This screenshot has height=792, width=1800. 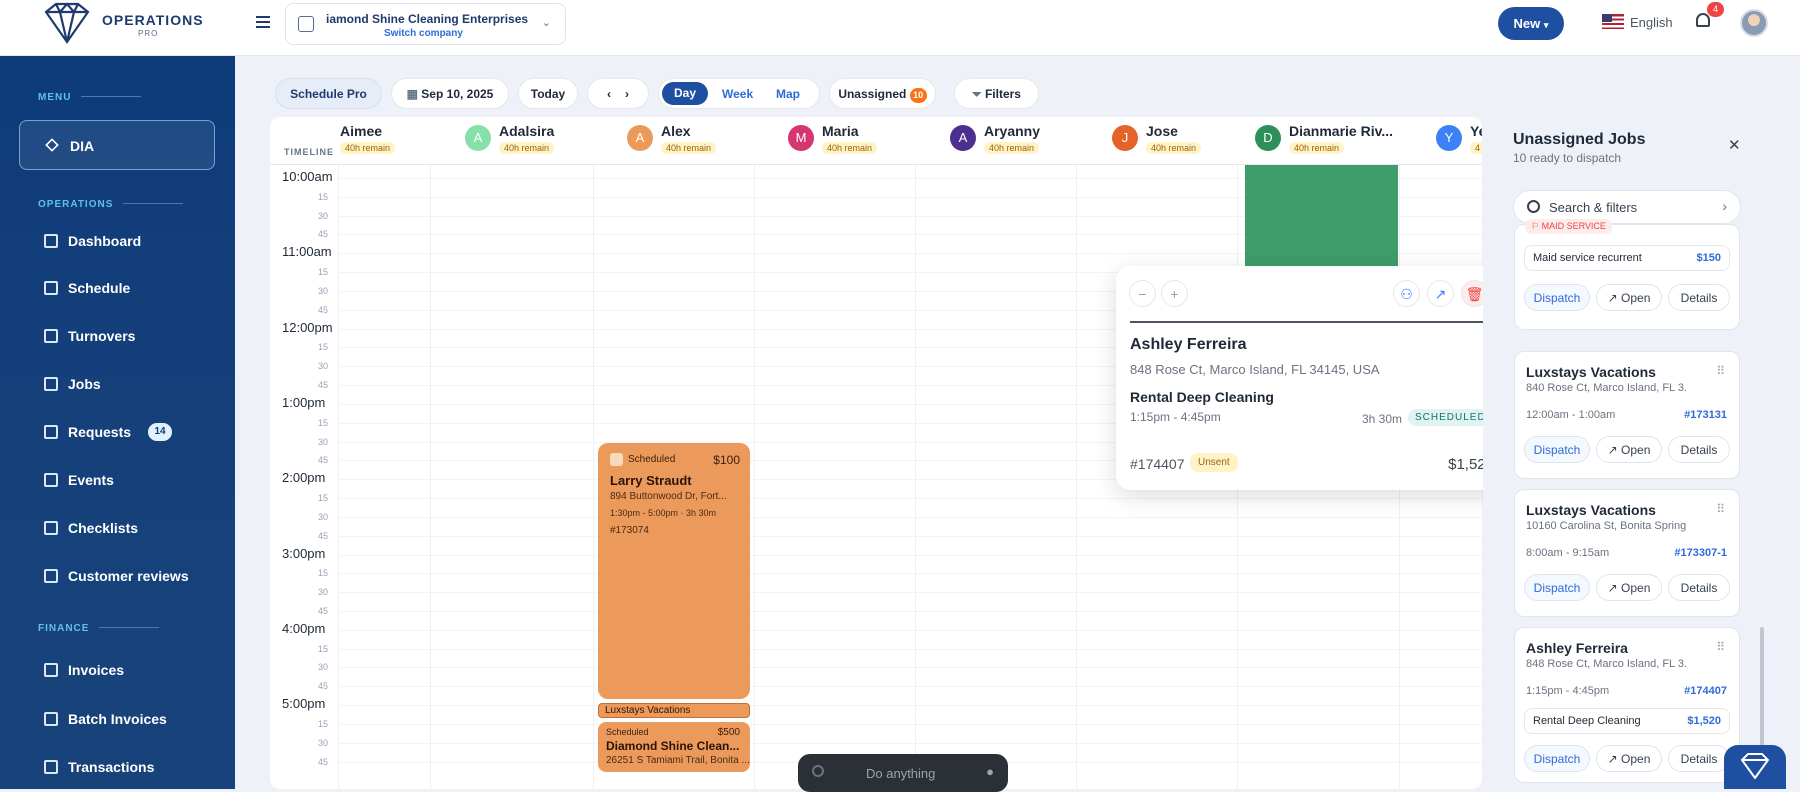 What do you see at coordinates (1440, 293) in the screenshot?
I see `open-external-icon: ↗` at bounding box center [1440, 293].